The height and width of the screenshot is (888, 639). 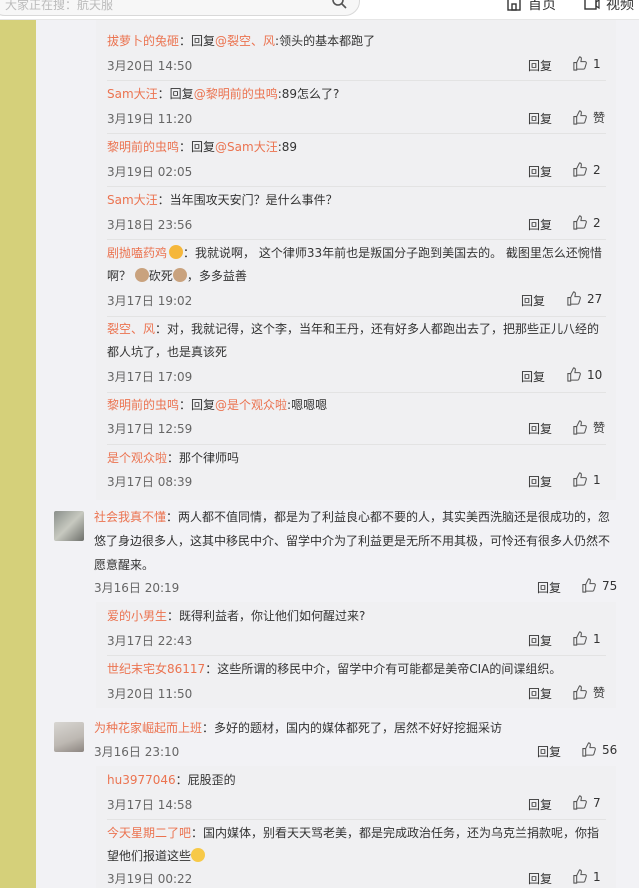 I want to click on reply-content: 爱的小男生：既得利益者，你让他们如何醒过来?, so click(x=236, y=616).